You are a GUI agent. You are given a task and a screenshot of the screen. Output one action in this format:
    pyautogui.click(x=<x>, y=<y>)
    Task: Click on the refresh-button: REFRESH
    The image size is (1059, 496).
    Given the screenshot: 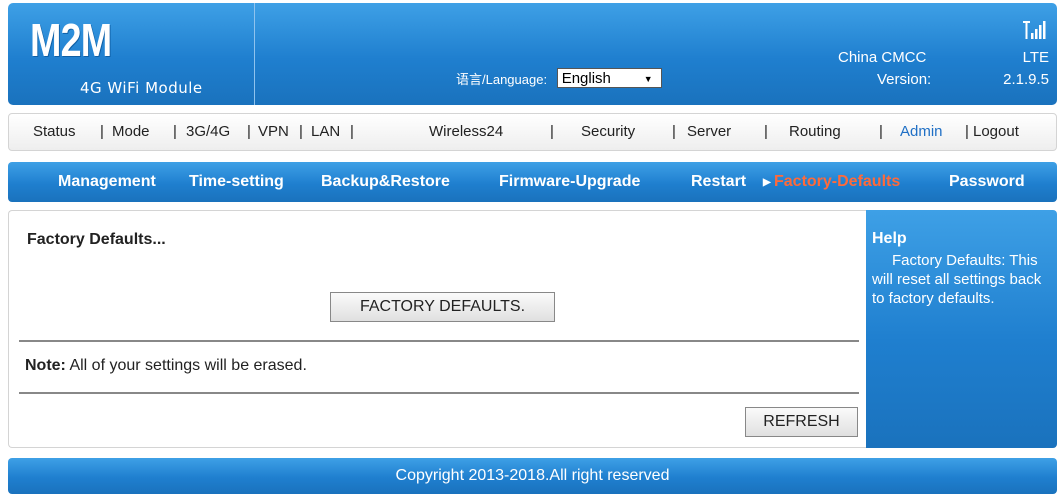 What is the action you would take?
    pyautogui.click(x=801, y=422)
    